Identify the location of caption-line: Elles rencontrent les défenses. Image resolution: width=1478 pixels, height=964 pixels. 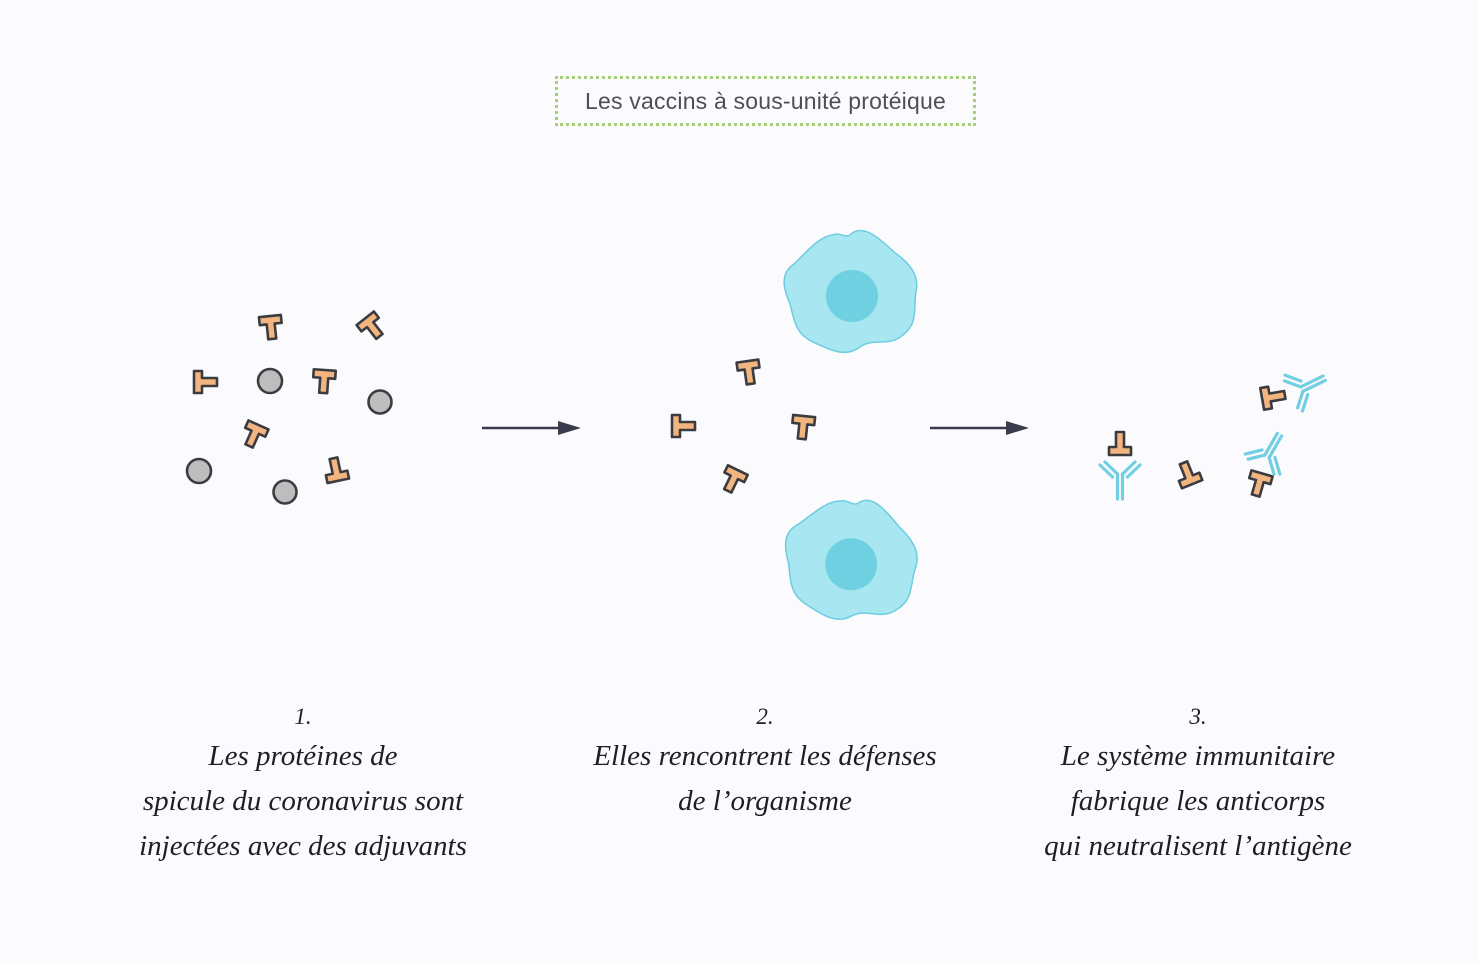
(765, 756).